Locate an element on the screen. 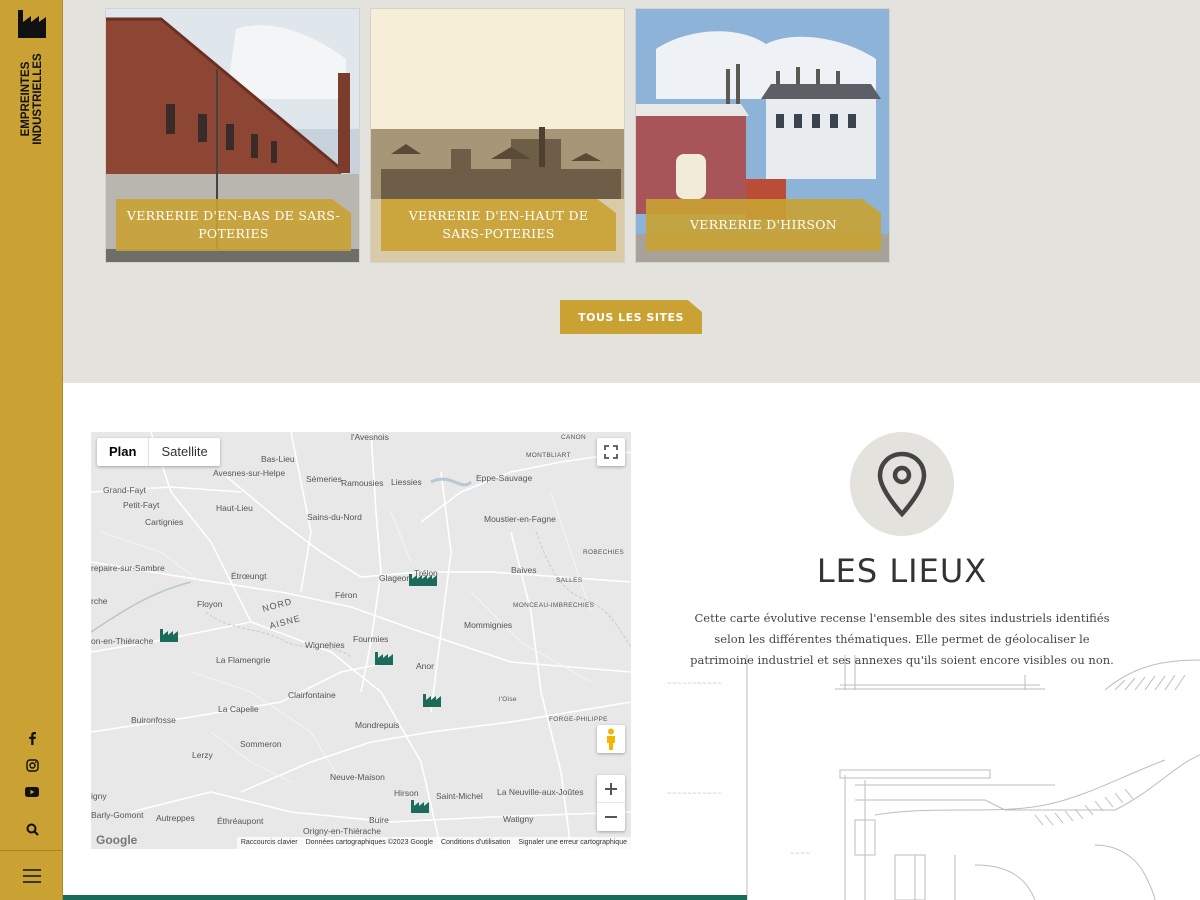 The height and width of the screenshot is (900, 1200). map-place-label: Watigny is located at coordinates (518, 819).